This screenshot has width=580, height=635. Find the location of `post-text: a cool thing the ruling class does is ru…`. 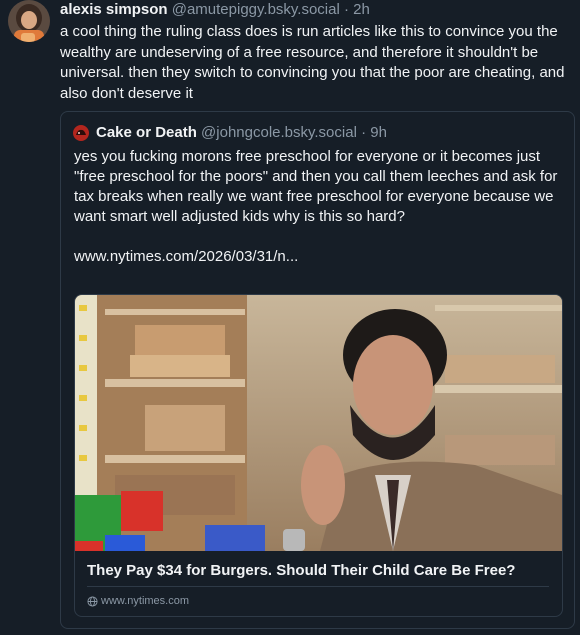

post-text: a cool thing the ruling class does is ru… is located at coordinates (312, 62).